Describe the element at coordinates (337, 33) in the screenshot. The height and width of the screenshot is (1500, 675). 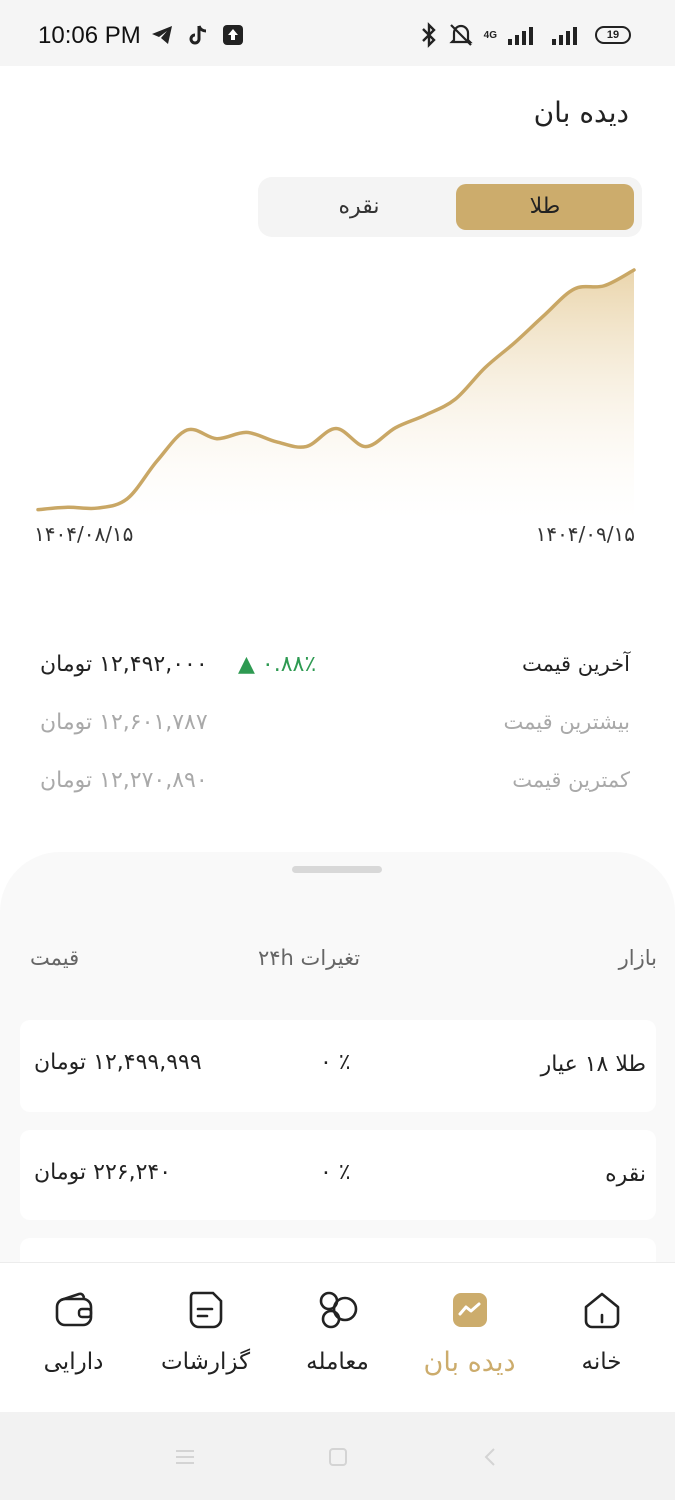
I see `status-bar: 10:06 PM 4G 19` at that location.